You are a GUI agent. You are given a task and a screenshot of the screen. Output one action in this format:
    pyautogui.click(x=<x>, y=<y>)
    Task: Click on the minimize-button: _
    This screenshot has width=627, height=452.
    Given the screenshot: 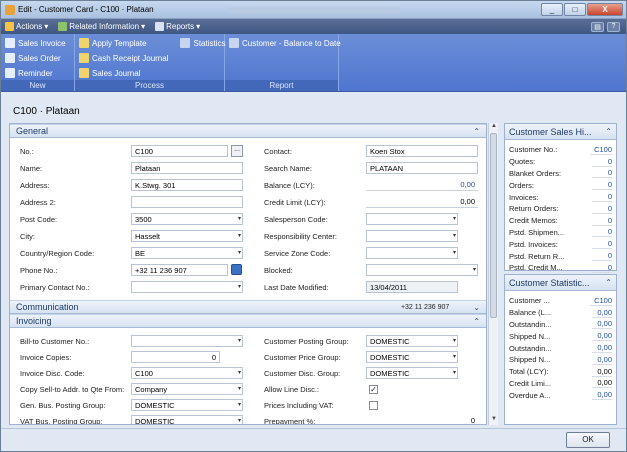 What is the action you would take?
    pyautogui.click(x=552, y=9)
    